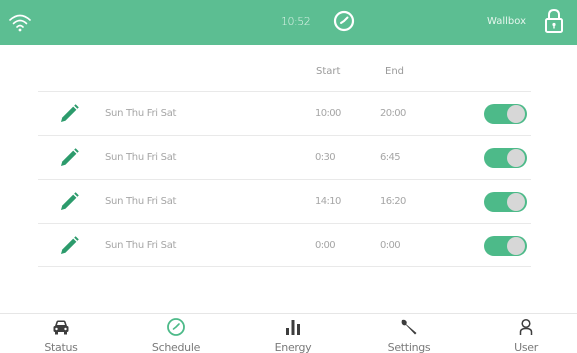  What do you see at coordinates (176, 347) in the screenshot?
I see `nav-label: Schedule` at bounding box center [176, 347].